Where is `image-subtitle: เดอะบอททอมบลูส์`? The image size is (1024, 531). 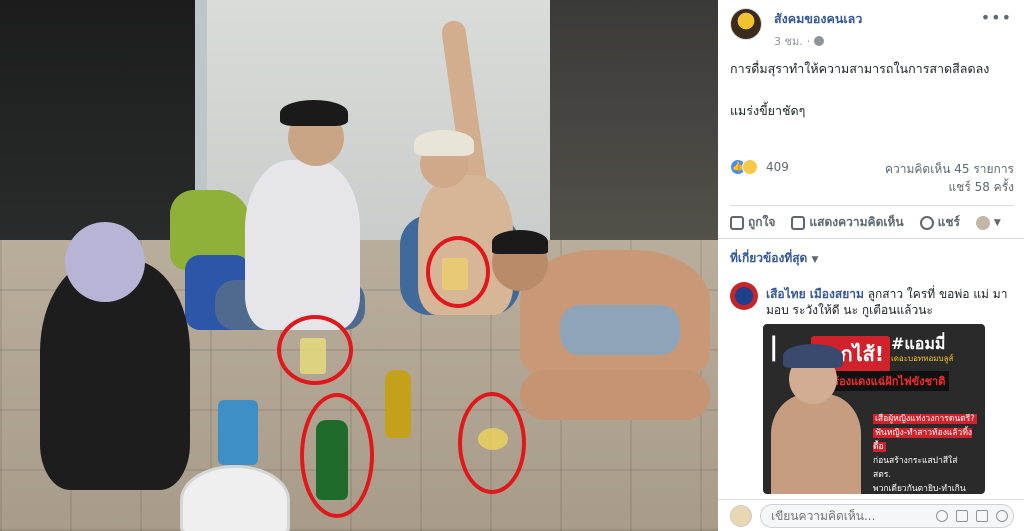 image-subtitle: เดอะบอททอมบลูส์ is located at coordinates (922, 358).